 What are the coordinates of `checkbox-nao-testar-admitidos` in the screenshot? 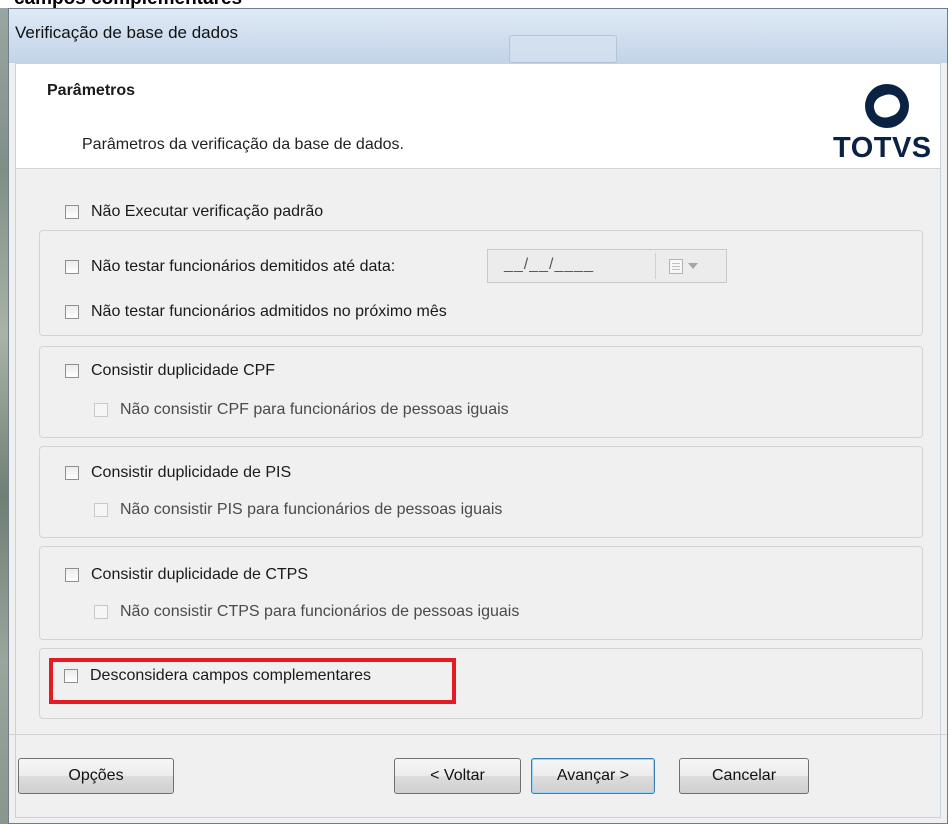 It's located at (72, 312).